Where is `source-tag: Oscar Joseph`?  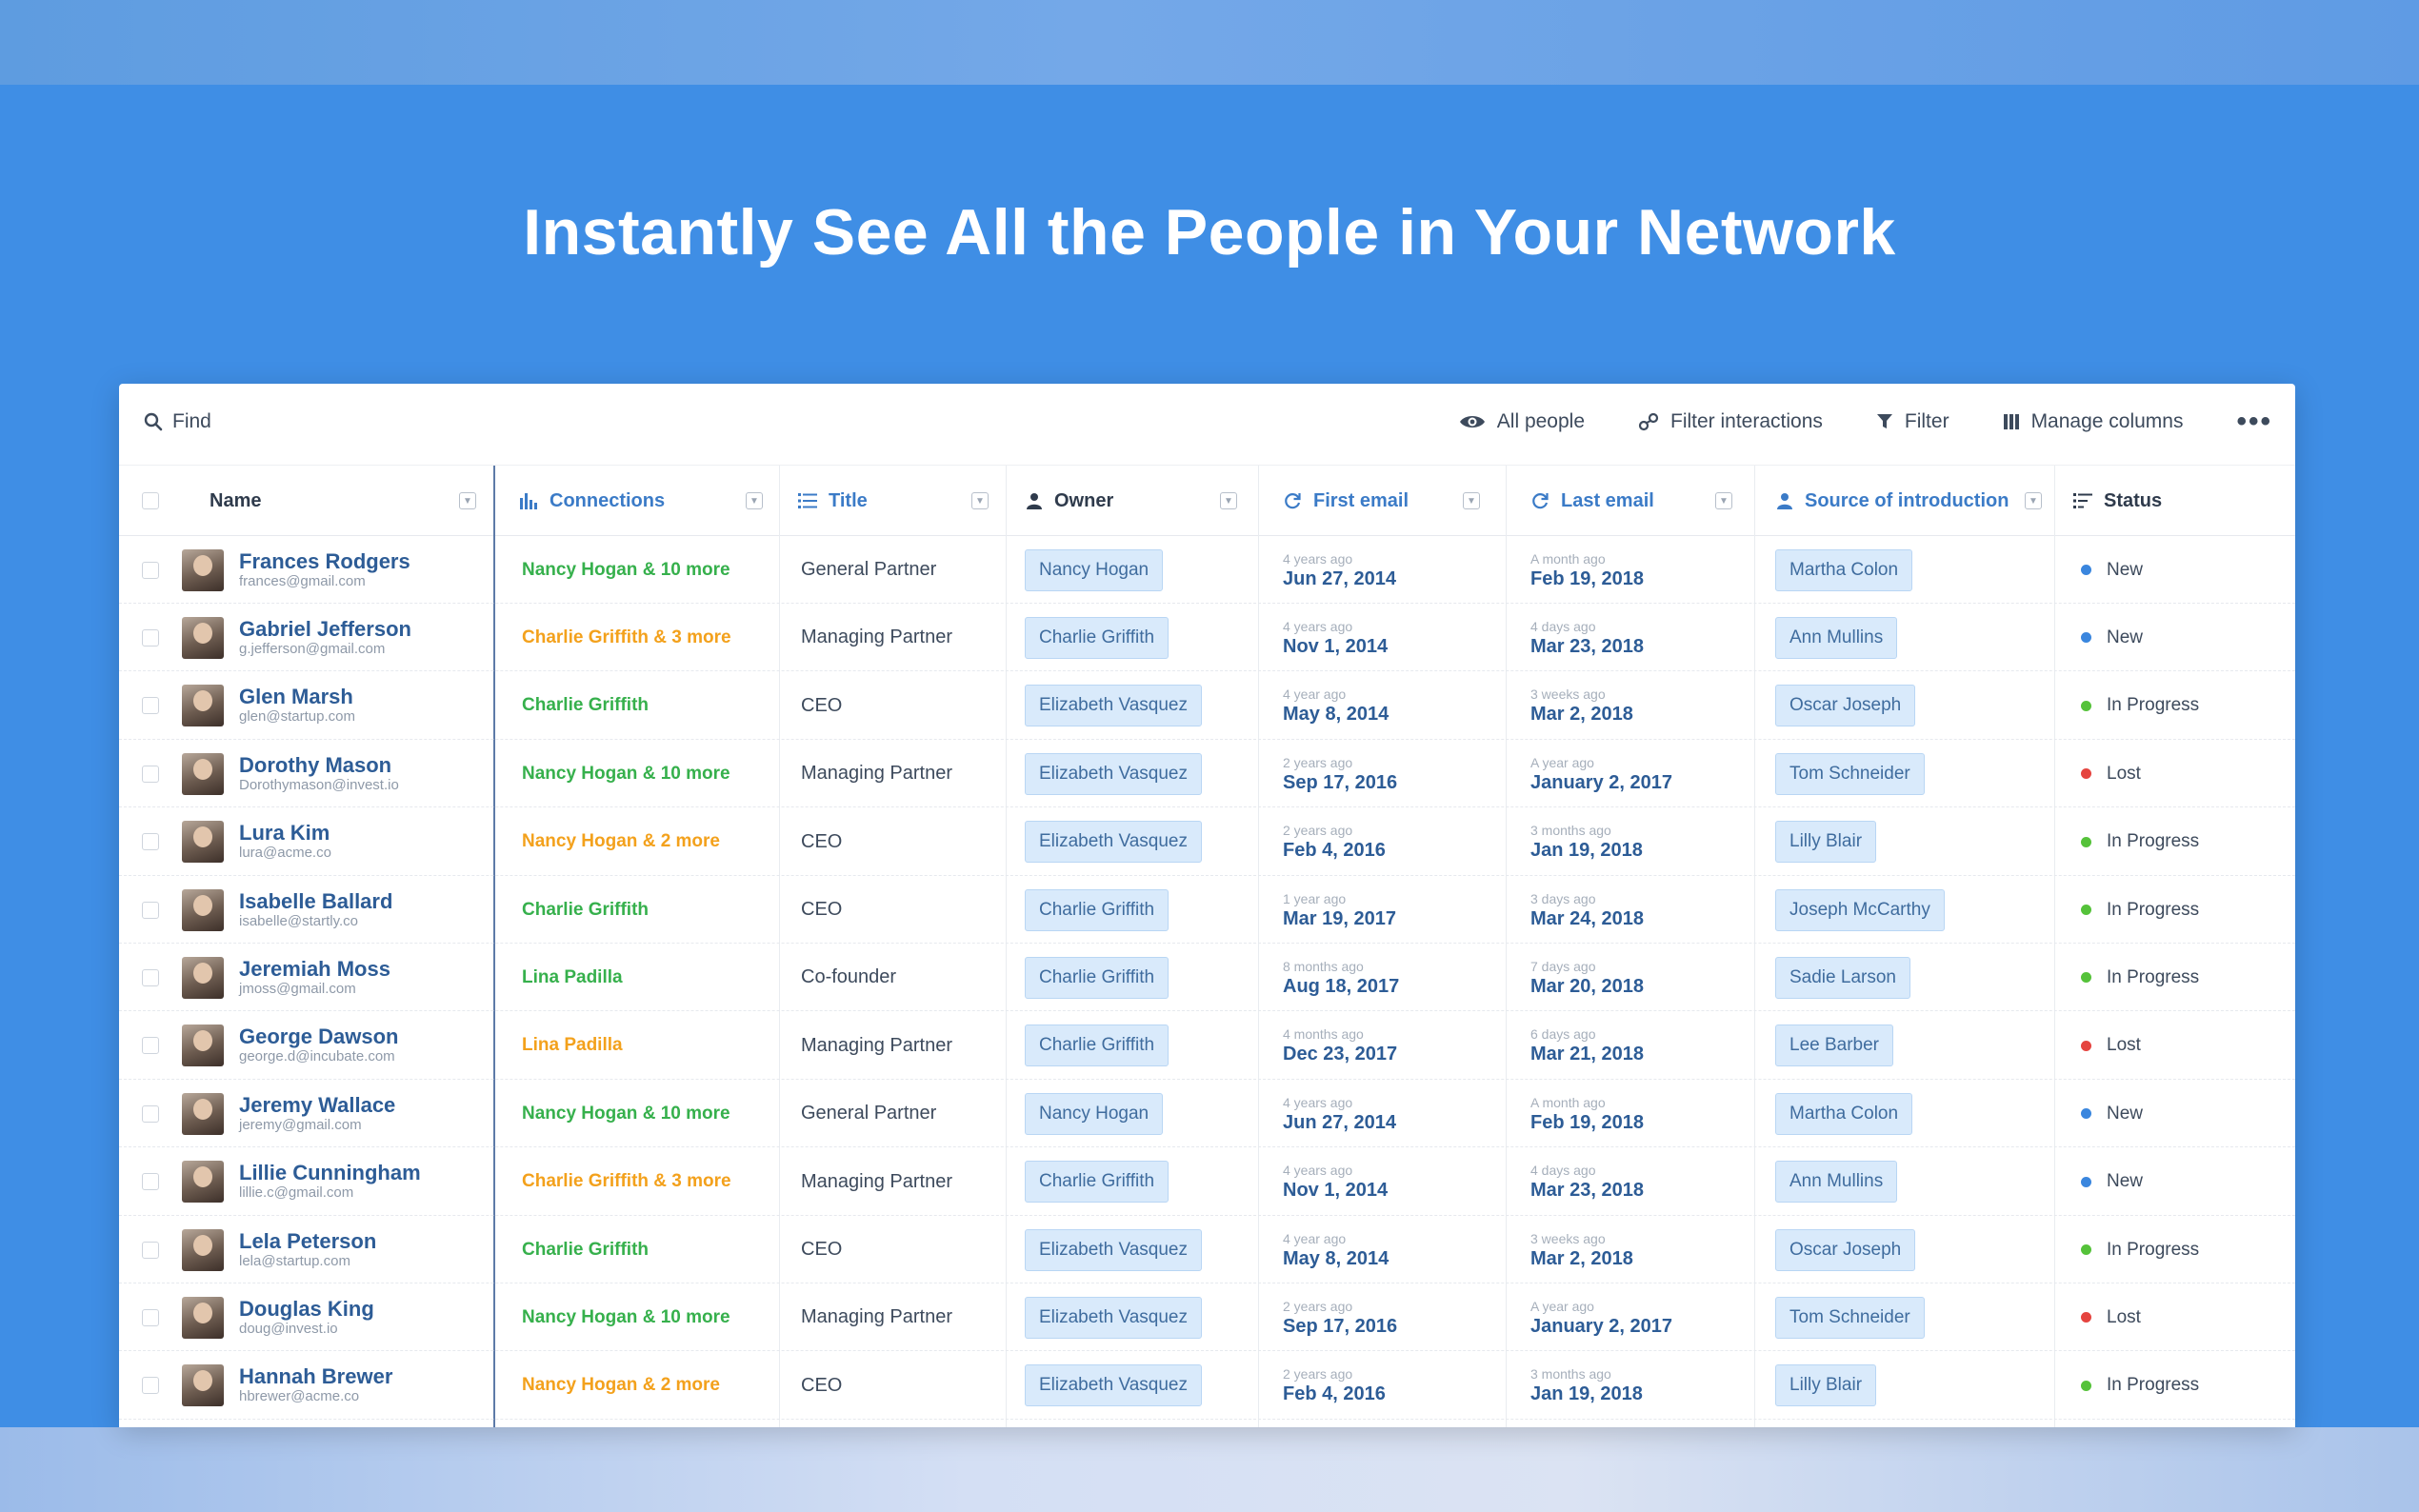
source-tag: Oscar Joseph is located at coordinates (1845, 1249).